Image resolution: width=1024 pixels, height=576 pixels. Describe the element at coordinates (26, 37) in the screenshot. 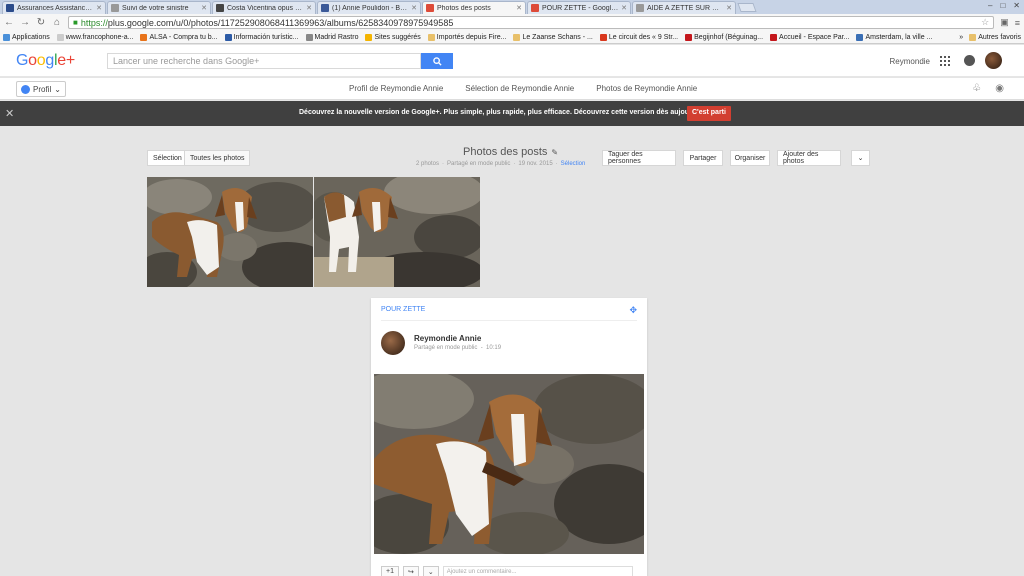

I see `bookmark-item: Applications` at that location.